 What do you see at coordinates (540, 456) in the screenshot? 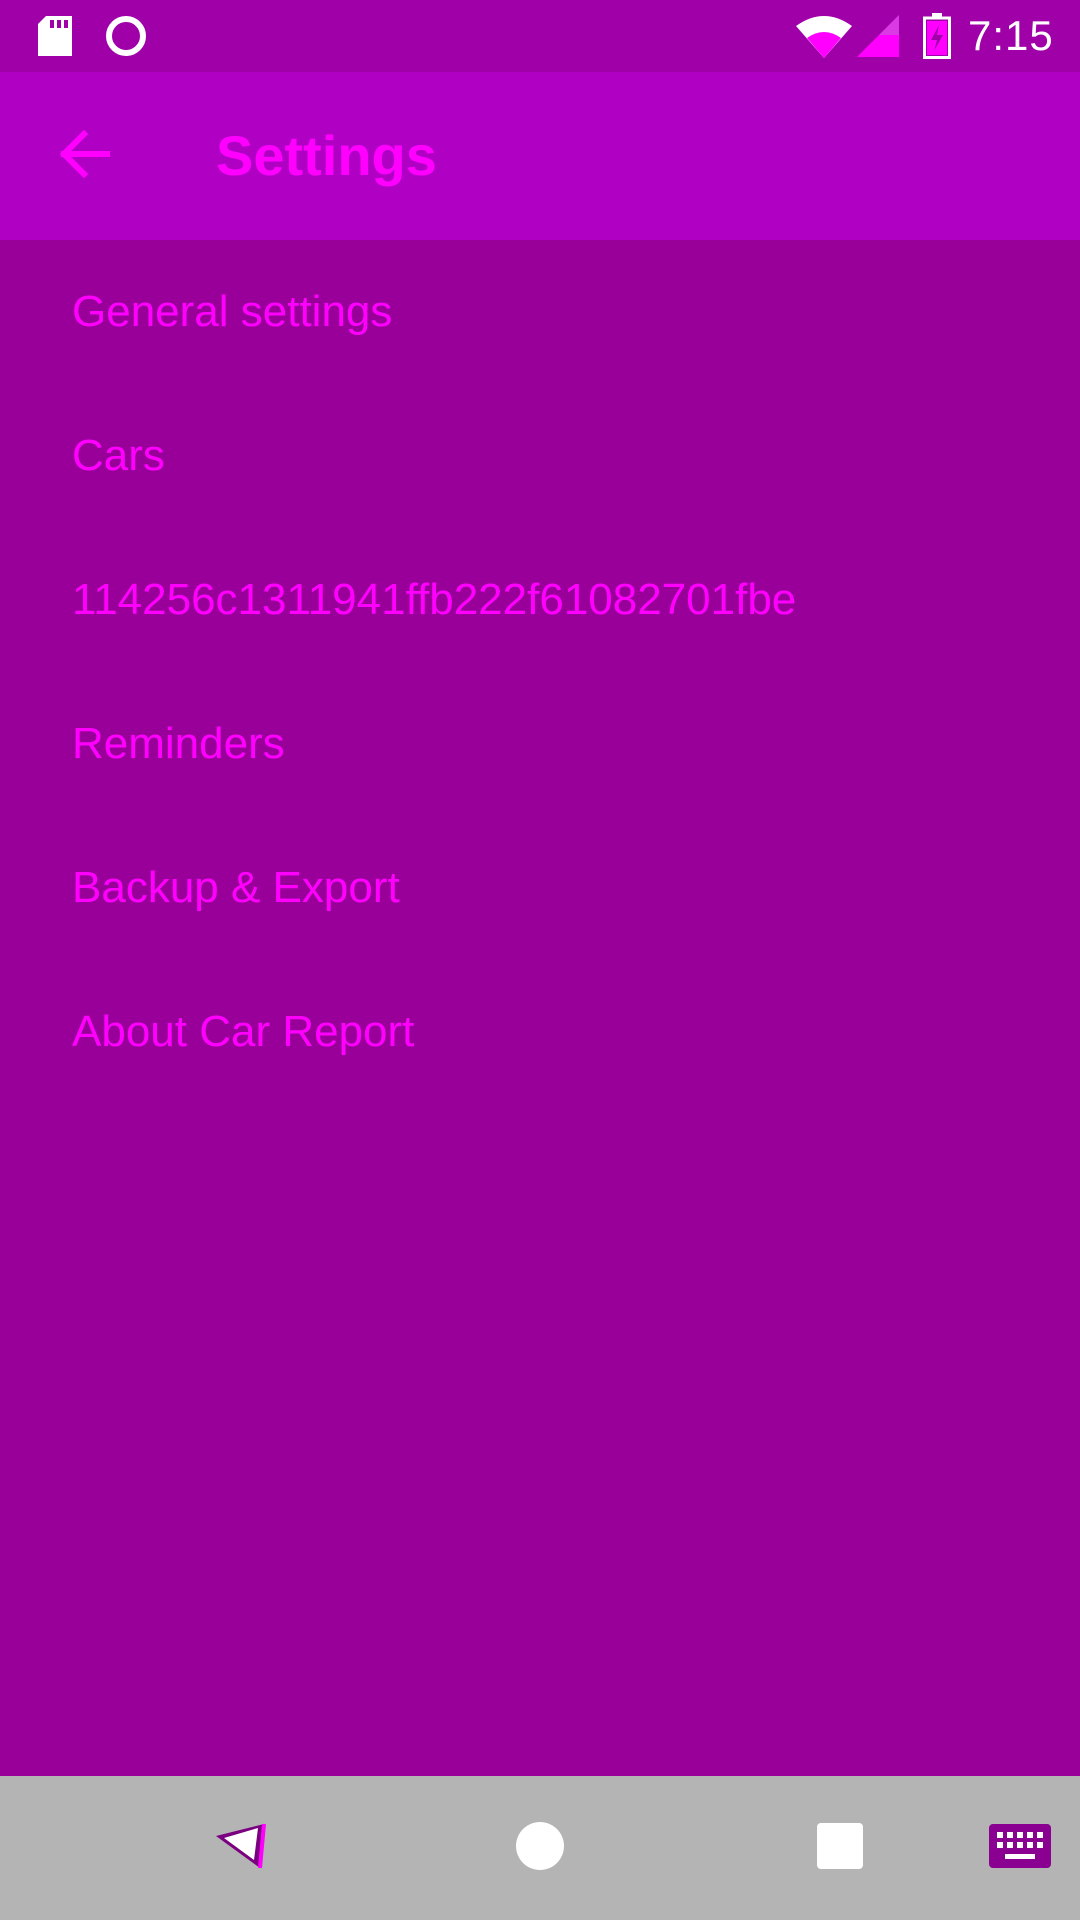
I see `pref-item-cars: Cars` at bounding box center [540, 456].